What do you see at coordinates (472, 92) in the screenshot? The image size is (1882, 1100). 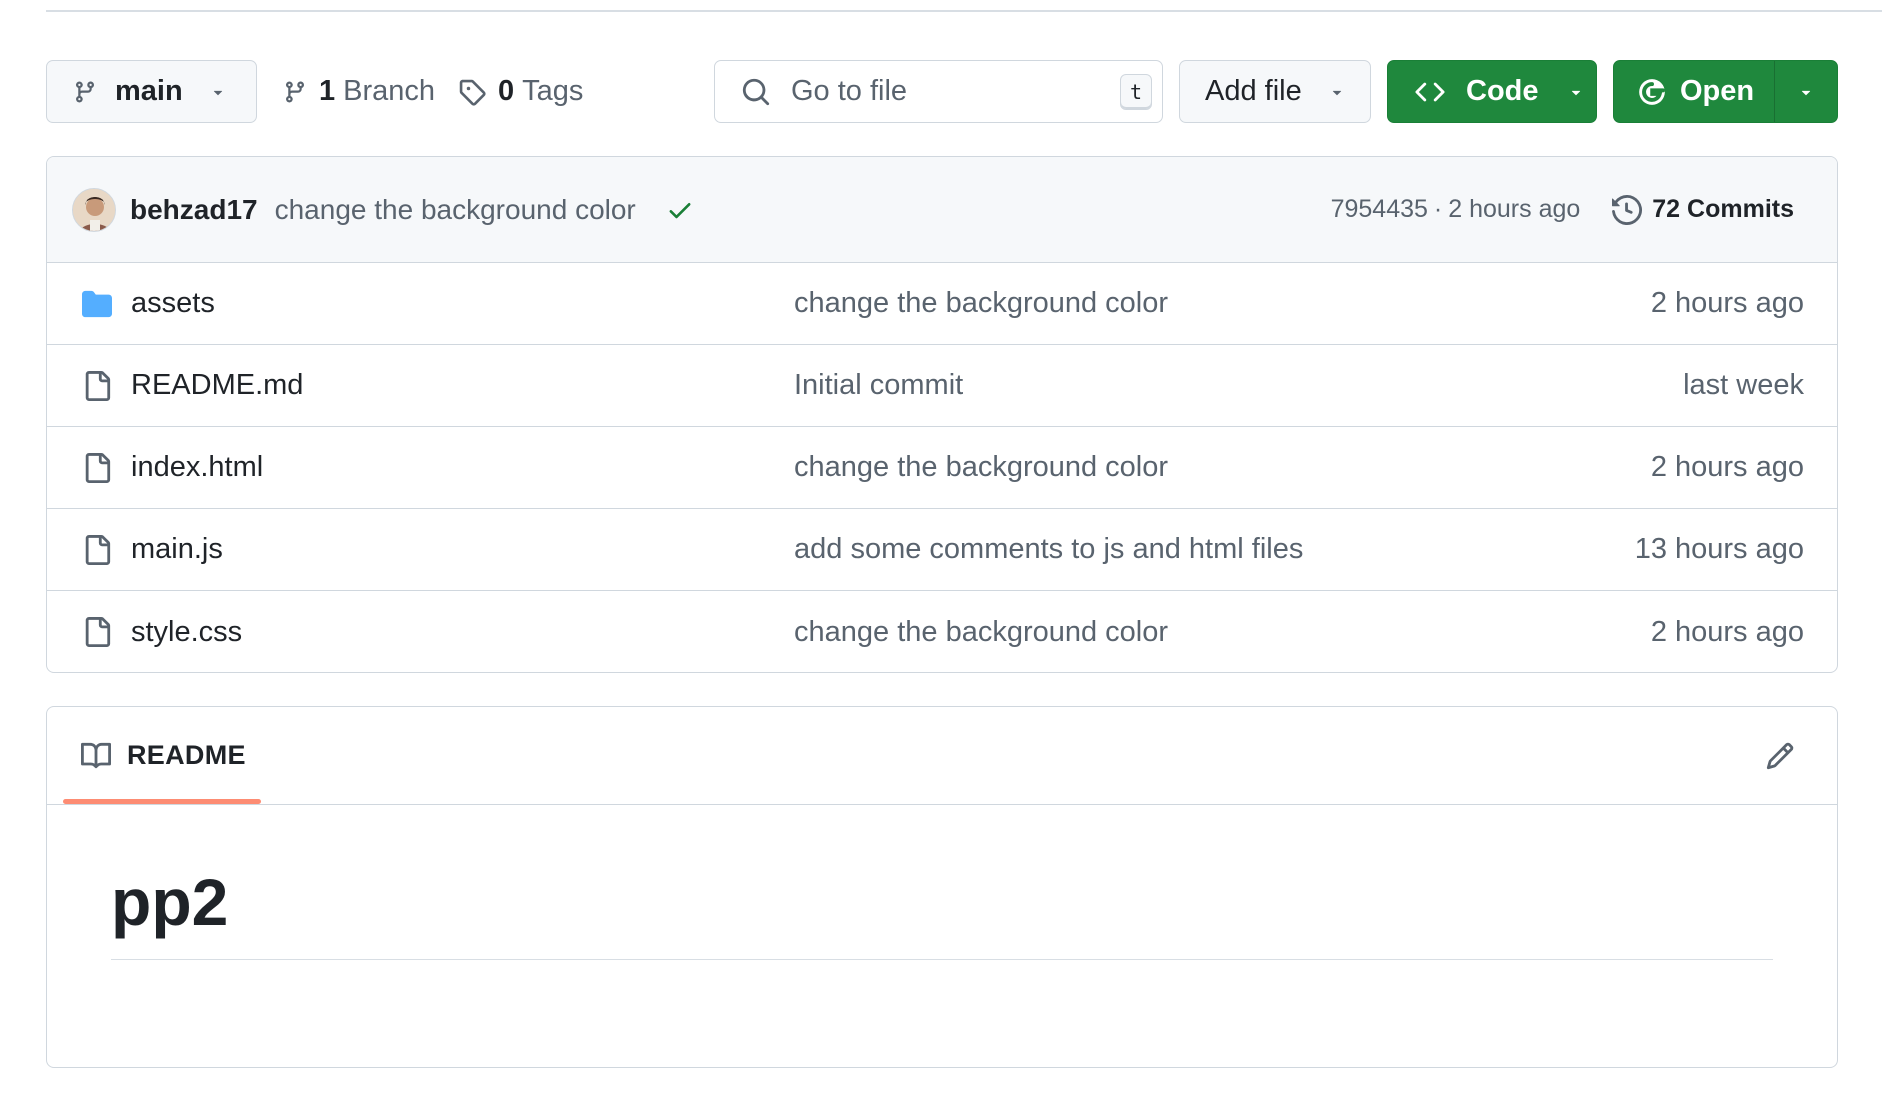 I see `tag-icon` at bounding box center [472, 92].